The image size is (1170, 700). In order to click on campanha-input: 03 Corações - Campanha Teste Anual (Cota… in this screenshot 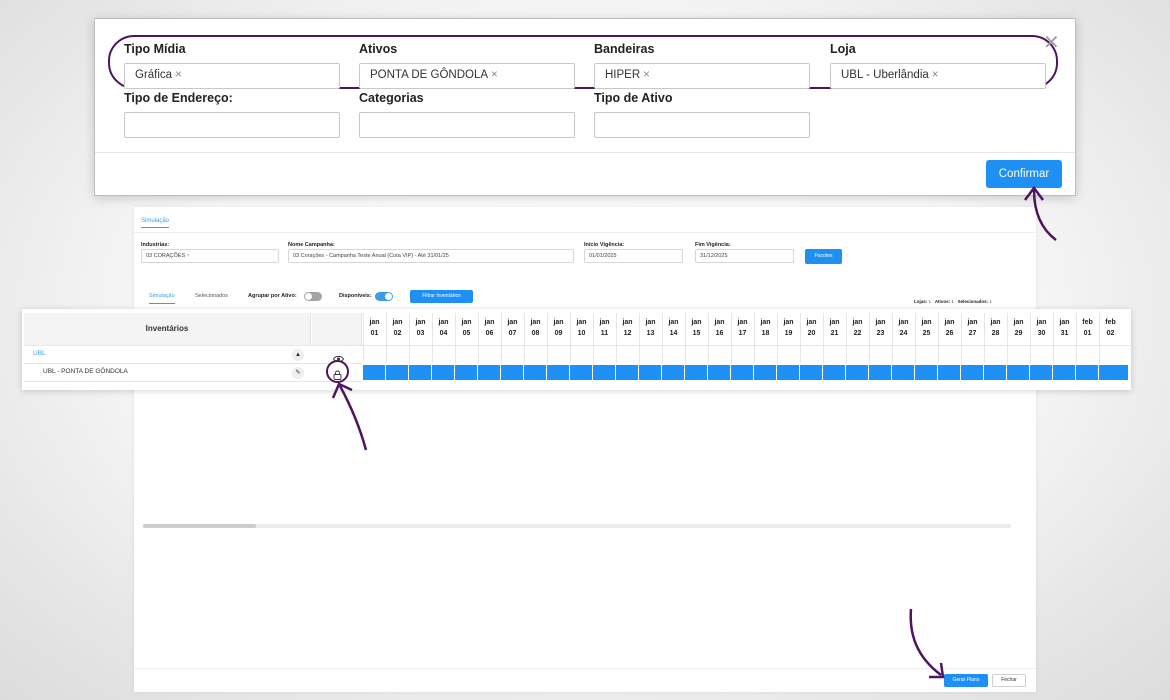, I will do `click(431, 256)`.